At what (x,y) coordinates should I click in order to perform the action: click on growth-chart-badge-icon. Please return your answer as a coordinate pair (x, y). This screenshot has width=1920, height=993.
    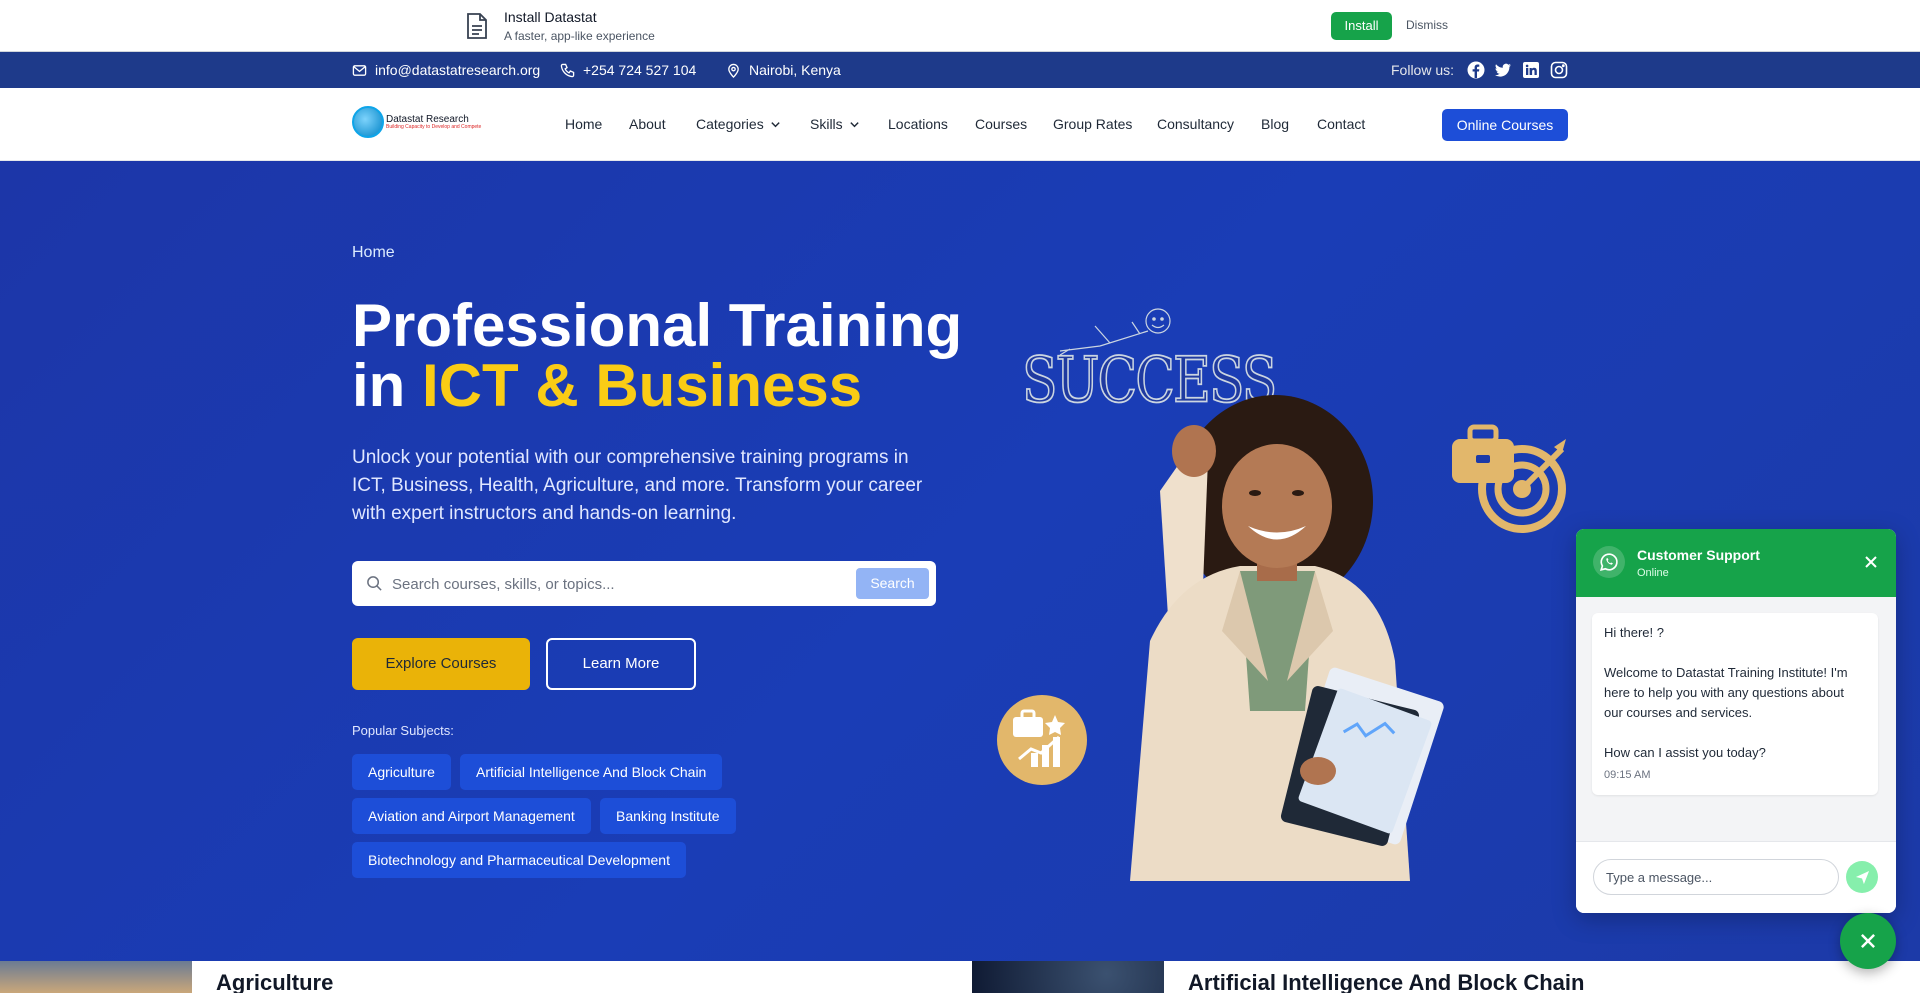
    Looking at the image, I should click on (1042, 740).